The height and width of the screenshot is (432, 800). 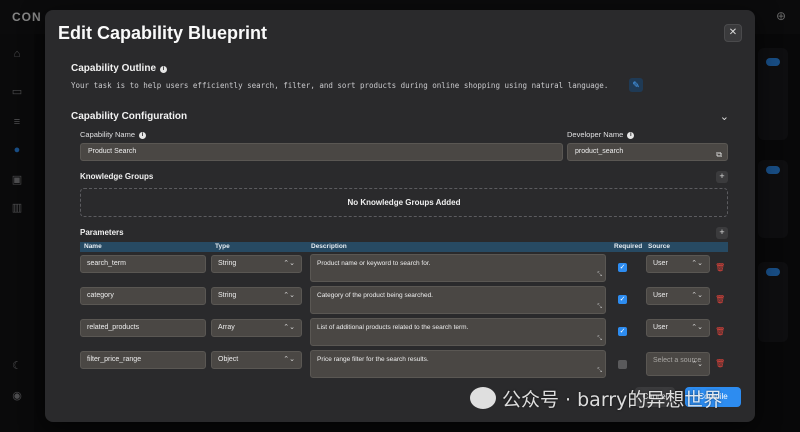 I want to click on parameters-table-header: Name Type Description Required Source, so click(x=404, y=247).